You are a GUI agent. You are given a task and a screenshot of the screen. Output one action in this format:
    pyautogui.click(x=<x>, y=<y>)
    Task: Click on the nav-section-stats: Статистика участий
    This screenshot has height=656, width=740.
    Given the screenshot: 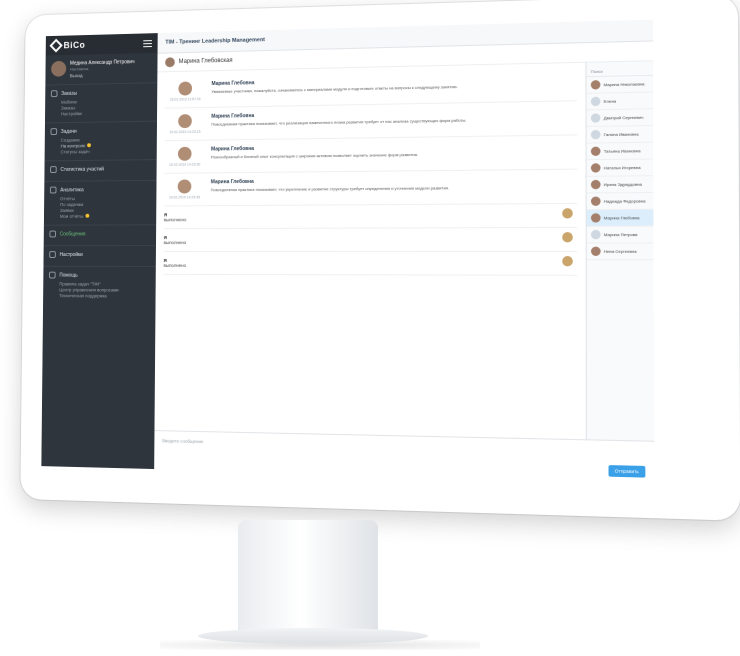 What is the action you would take?
    pyautogui.click(x=100, y=171)
    